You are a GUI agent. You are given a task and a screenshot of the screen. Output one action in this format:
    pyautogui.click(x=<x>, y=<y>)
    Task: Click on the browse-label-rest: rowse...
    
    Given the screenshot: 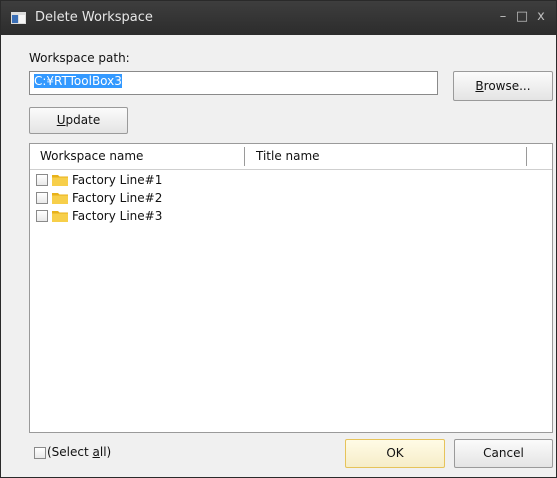 What is the action you would take?
    pyautogui.click(x=507, y=86)
    